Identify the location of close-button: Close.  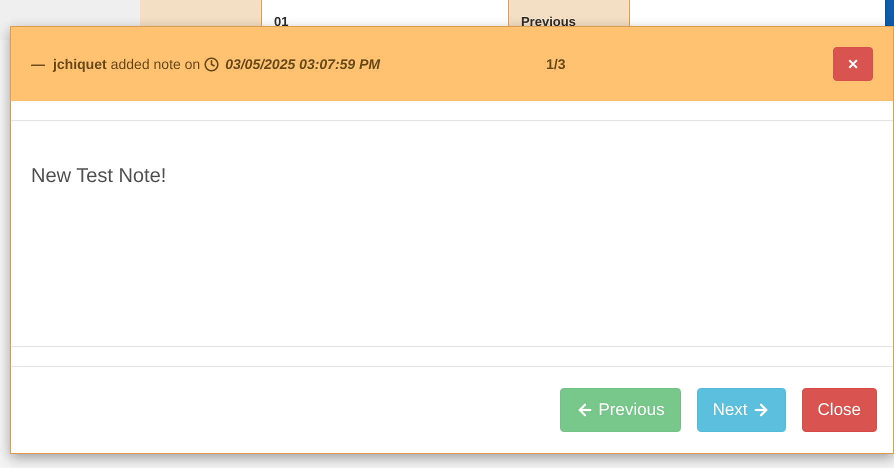
(839, 410).